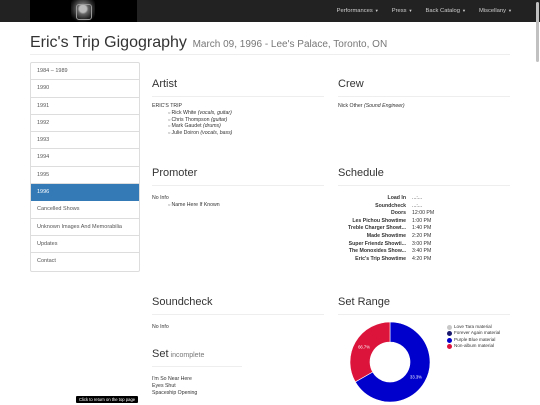 This screenshot has width=540, height=405. Describe the element at coordinates (392, 220) in the screenshot. I see `schedule-row: Les Pichou Showtime 1:00 PM` at that location.